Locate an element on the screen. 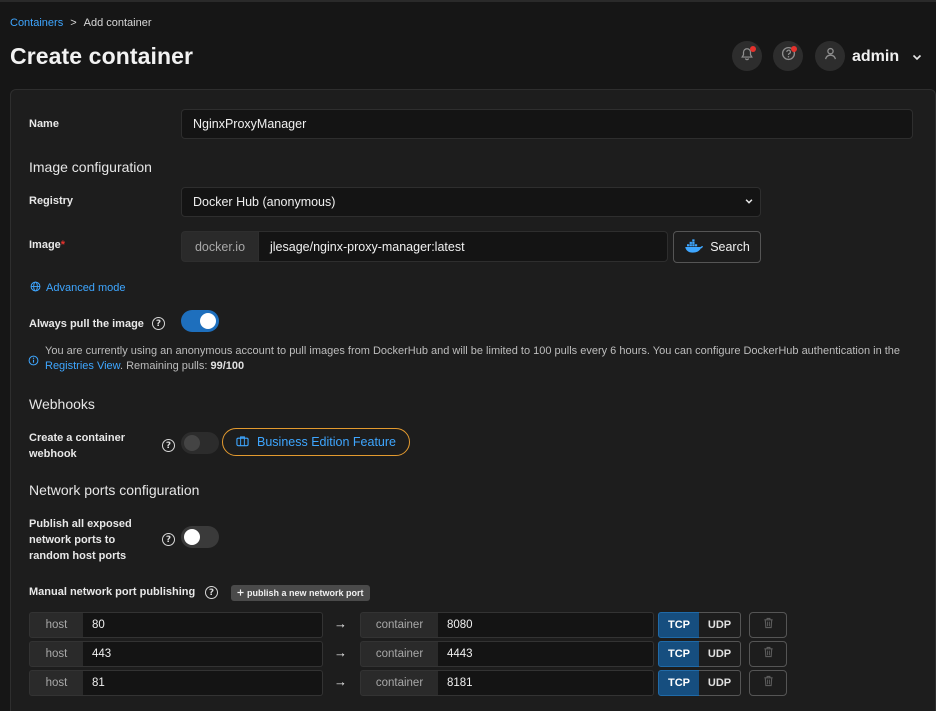 The height and width of the screenshot is (711, 936). image-input: jlesage/nginx-proxy-manager:latest is located at coordinates (463, 246).